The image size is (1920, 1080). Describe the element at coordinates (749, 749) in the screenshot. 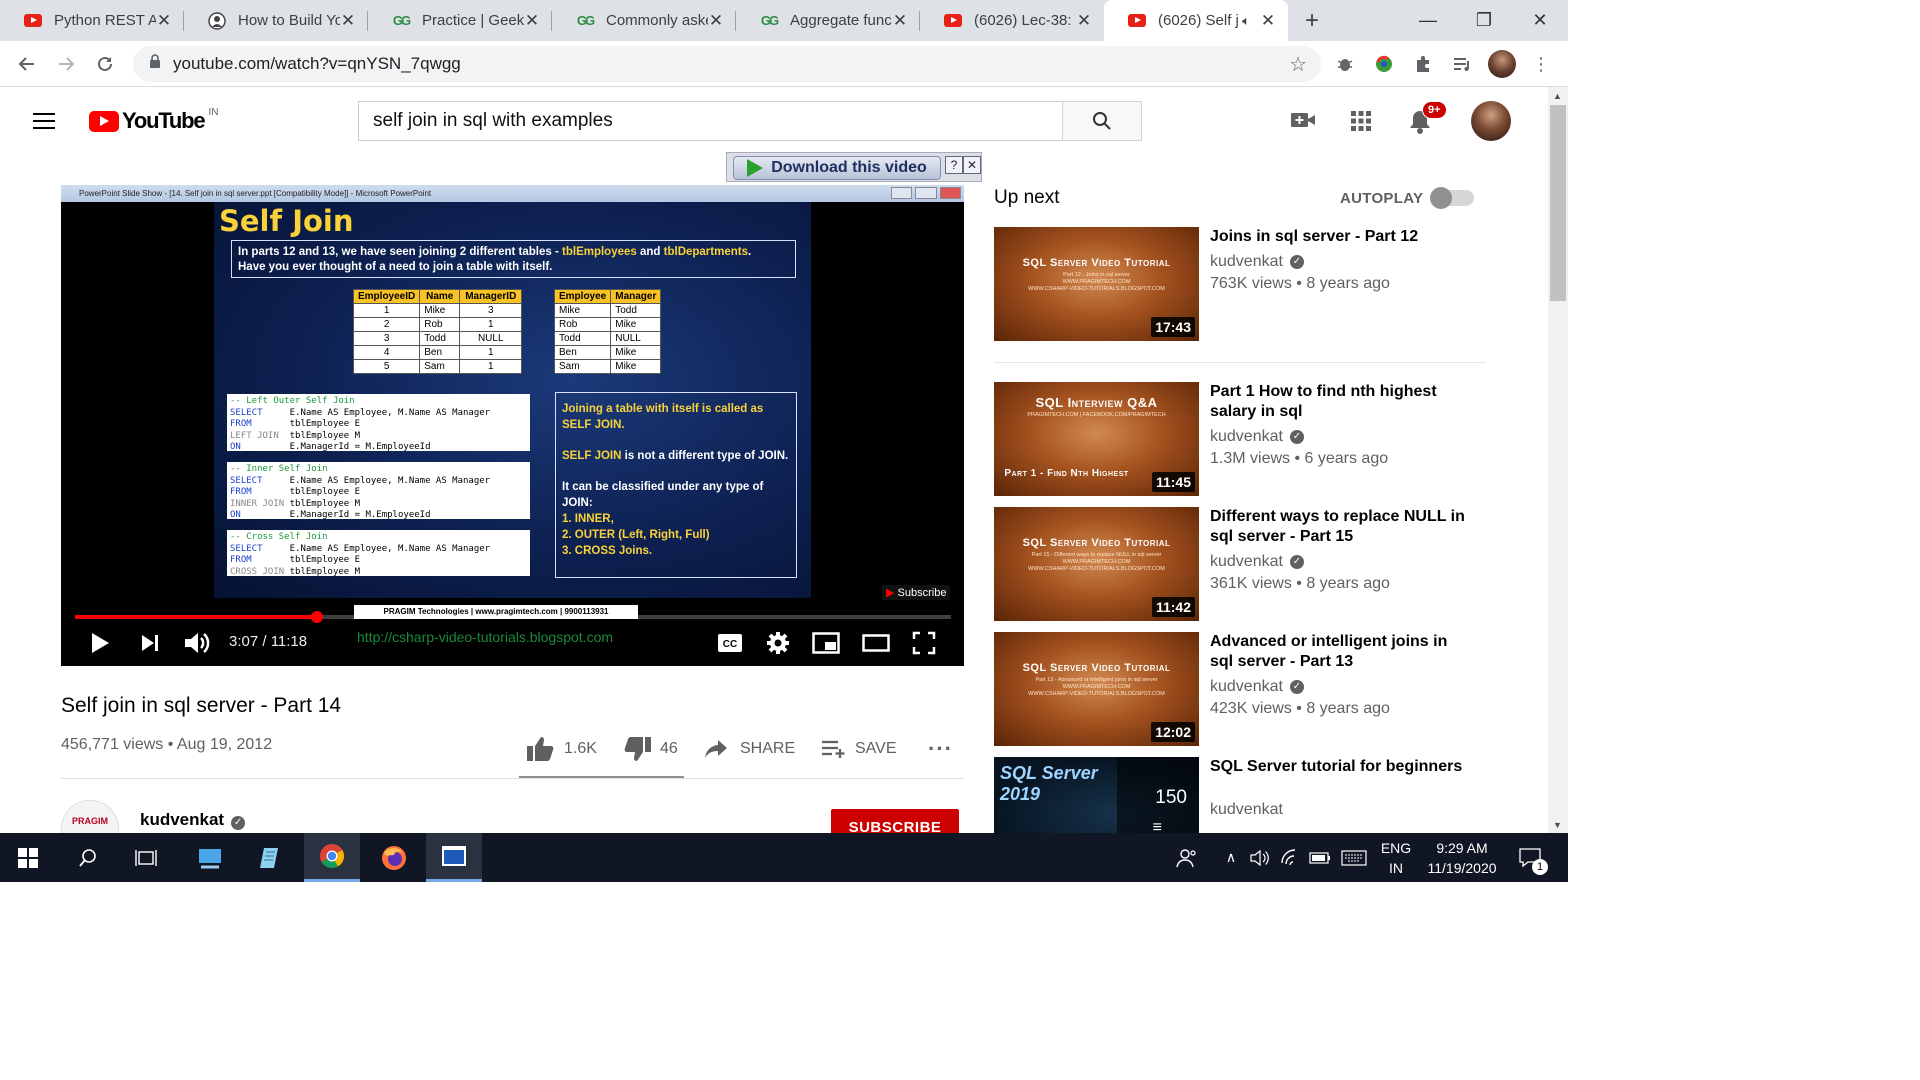

I see `share-button: SHARE` at that location.